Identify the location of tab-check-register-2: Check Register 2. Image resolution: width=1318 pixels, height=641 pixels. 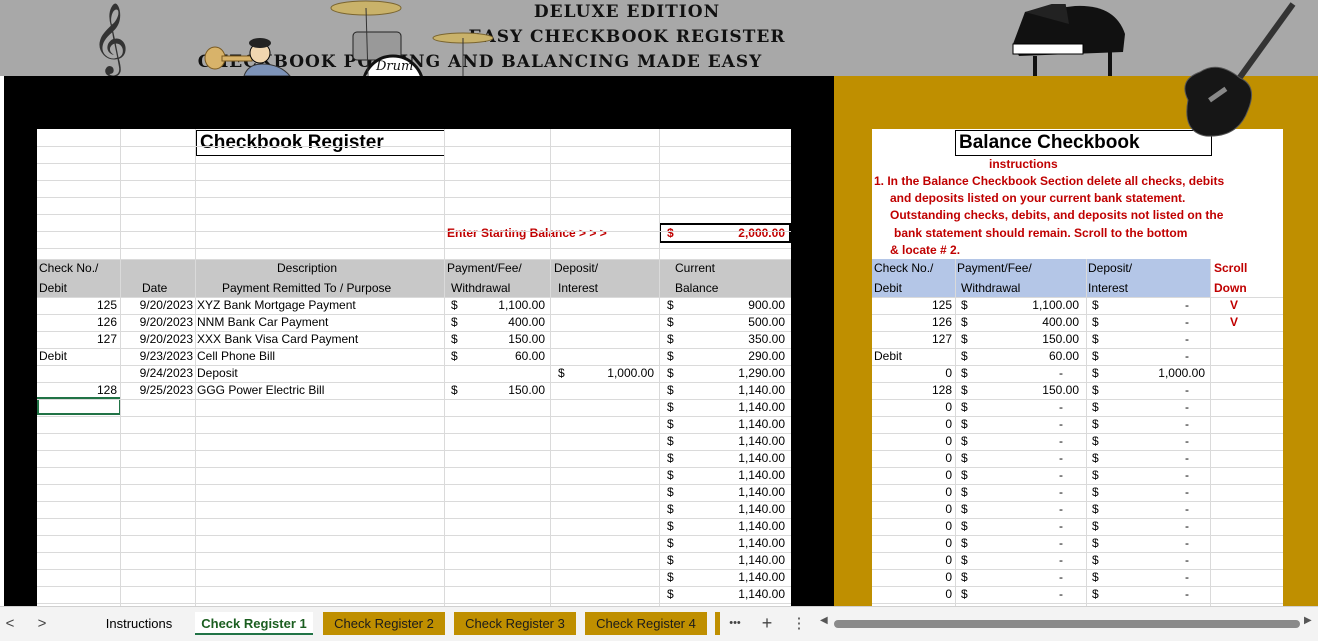
(384, 623).